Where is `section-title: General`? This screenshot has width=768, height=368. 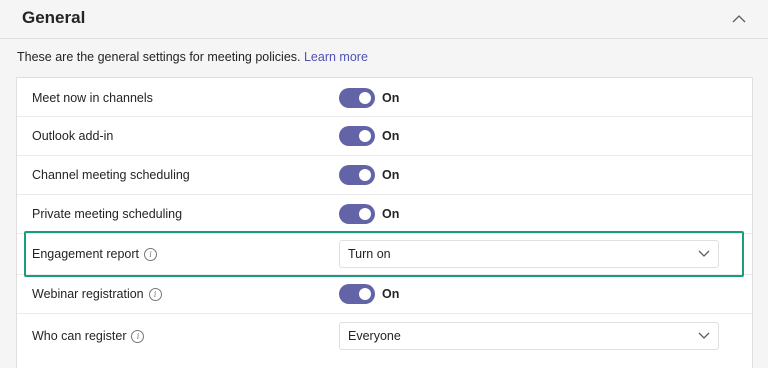 section-title: General is located at coordinates (54, 17).